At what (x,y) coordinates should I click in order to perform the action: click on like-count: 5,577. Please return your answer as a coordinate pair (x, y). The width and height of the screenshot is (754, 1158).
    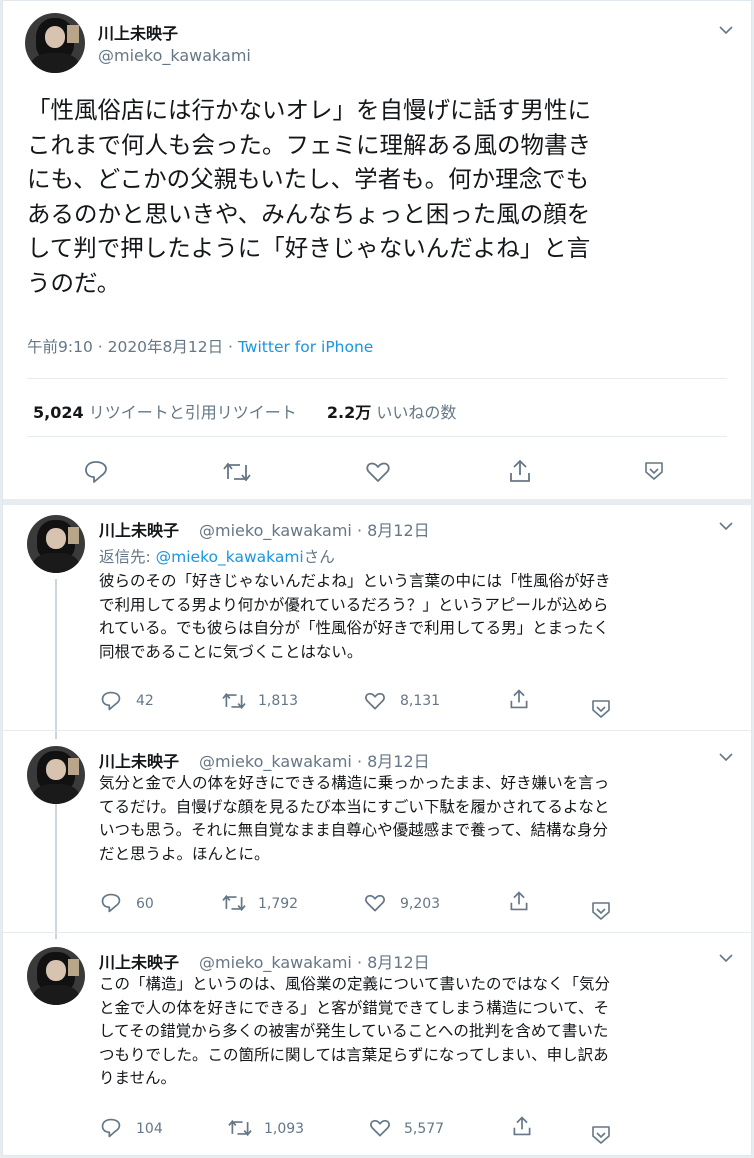
    Looking at the image, I should click on (424, 1129).